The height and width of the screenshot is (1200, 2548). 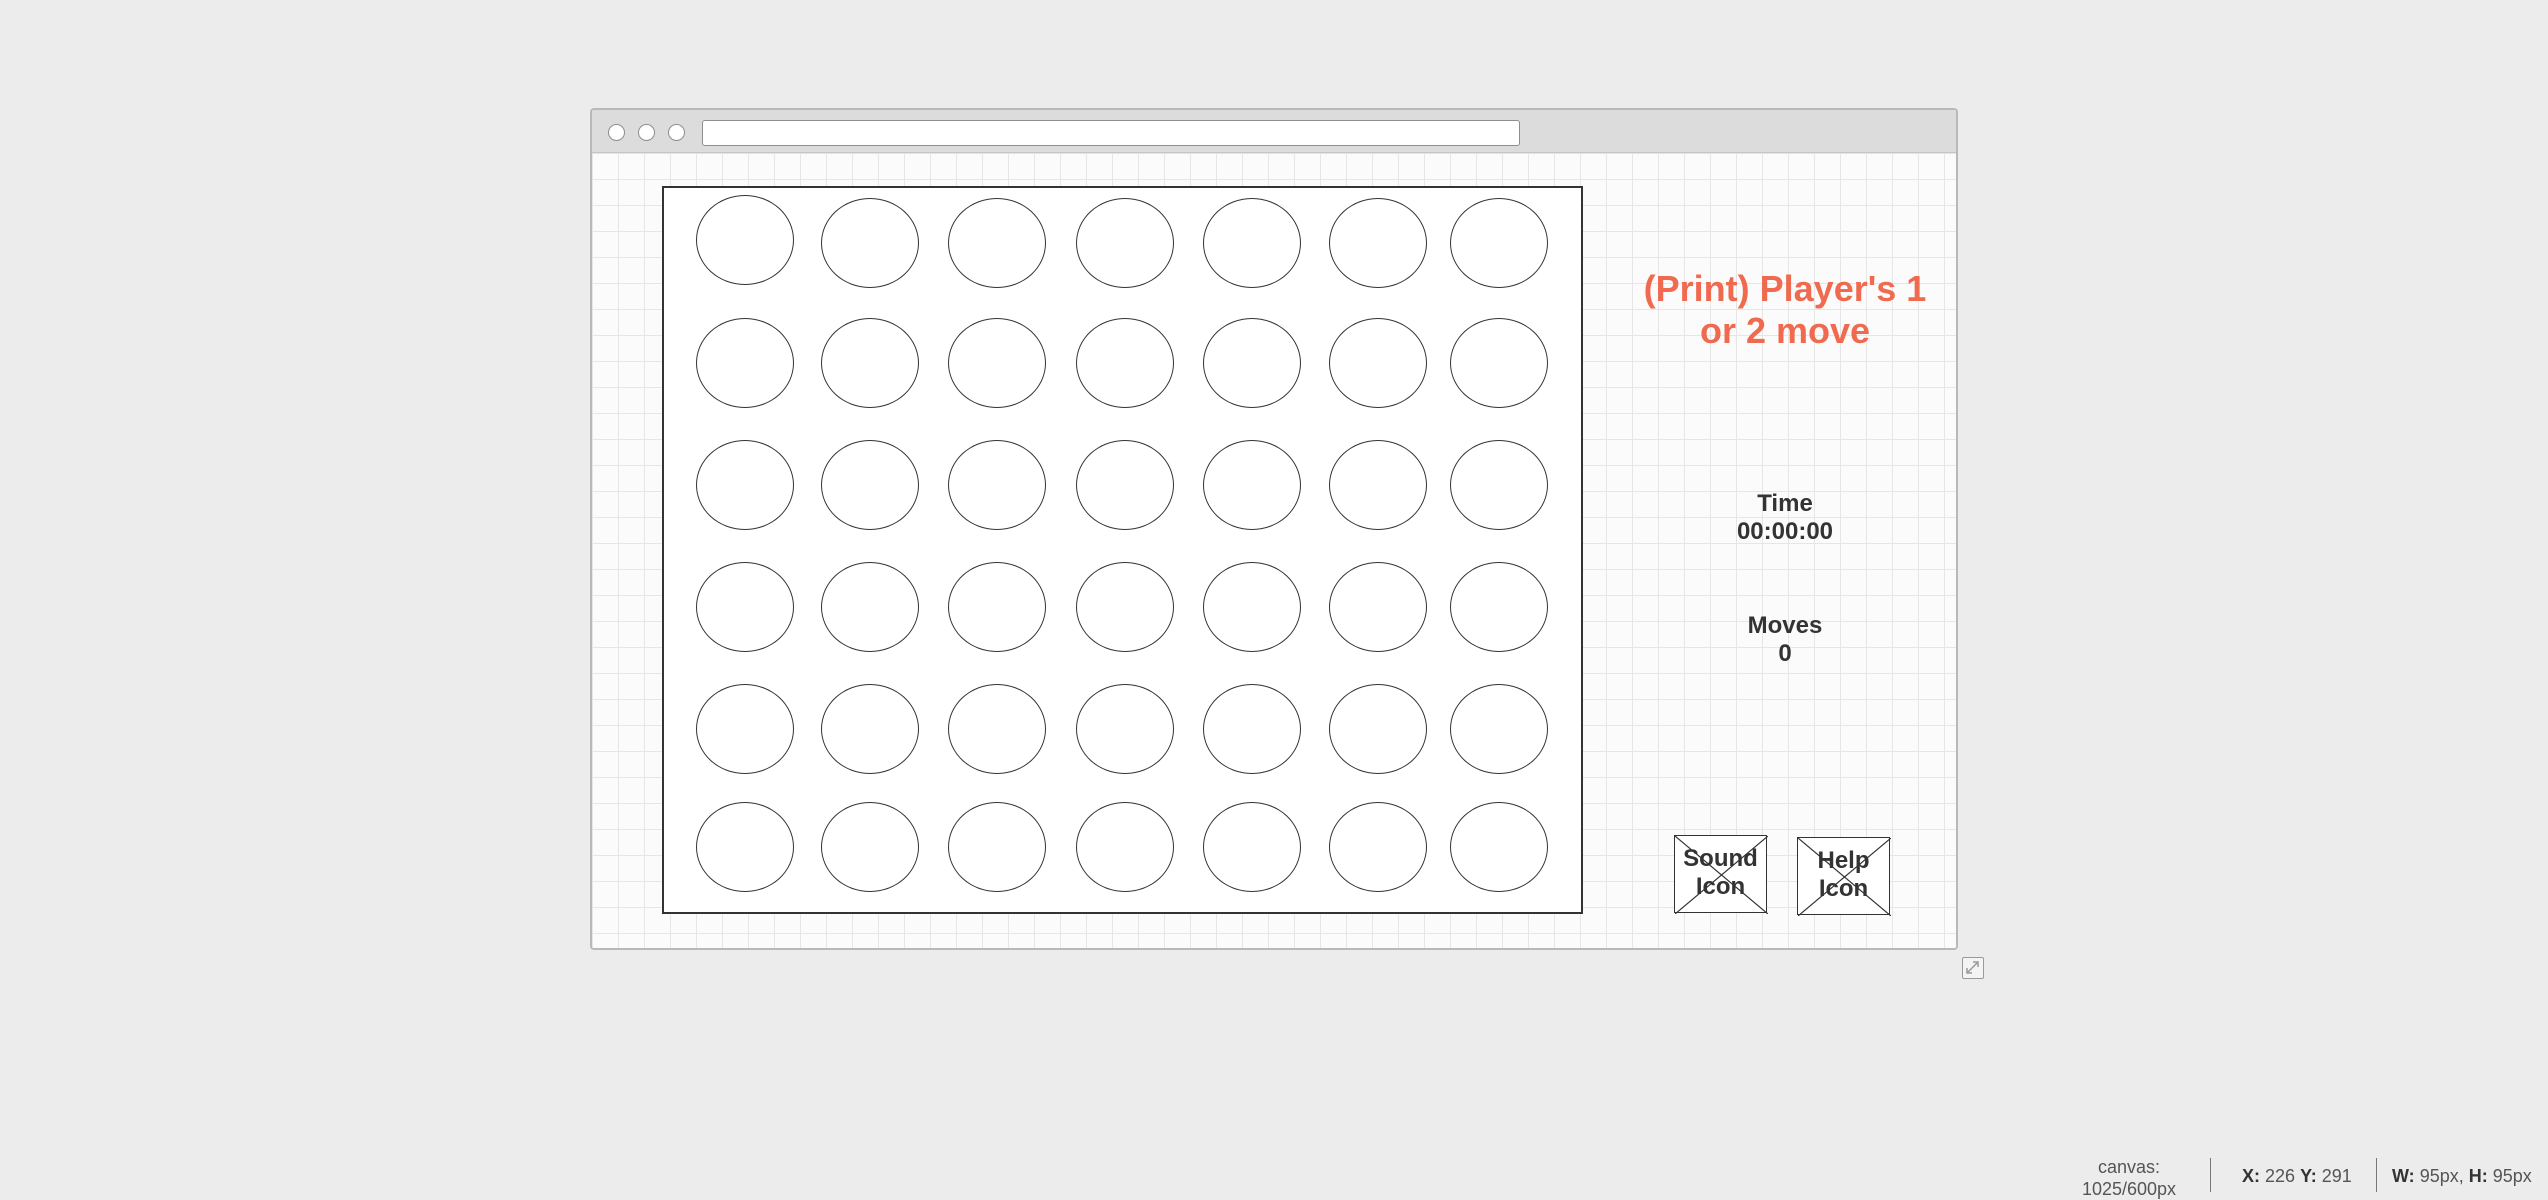 What do you see at coordinates (2478, 1176) in the screenshot?
I see `h-label: H:` at bounding box center [2478, 1176].